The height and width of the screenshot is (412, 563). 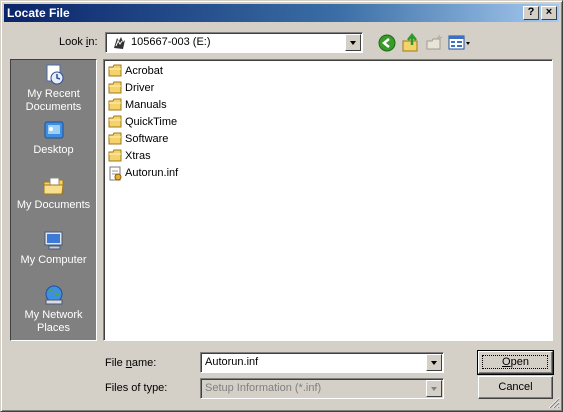 I want to click on my-documents-icon, so click(x=54, y=186).